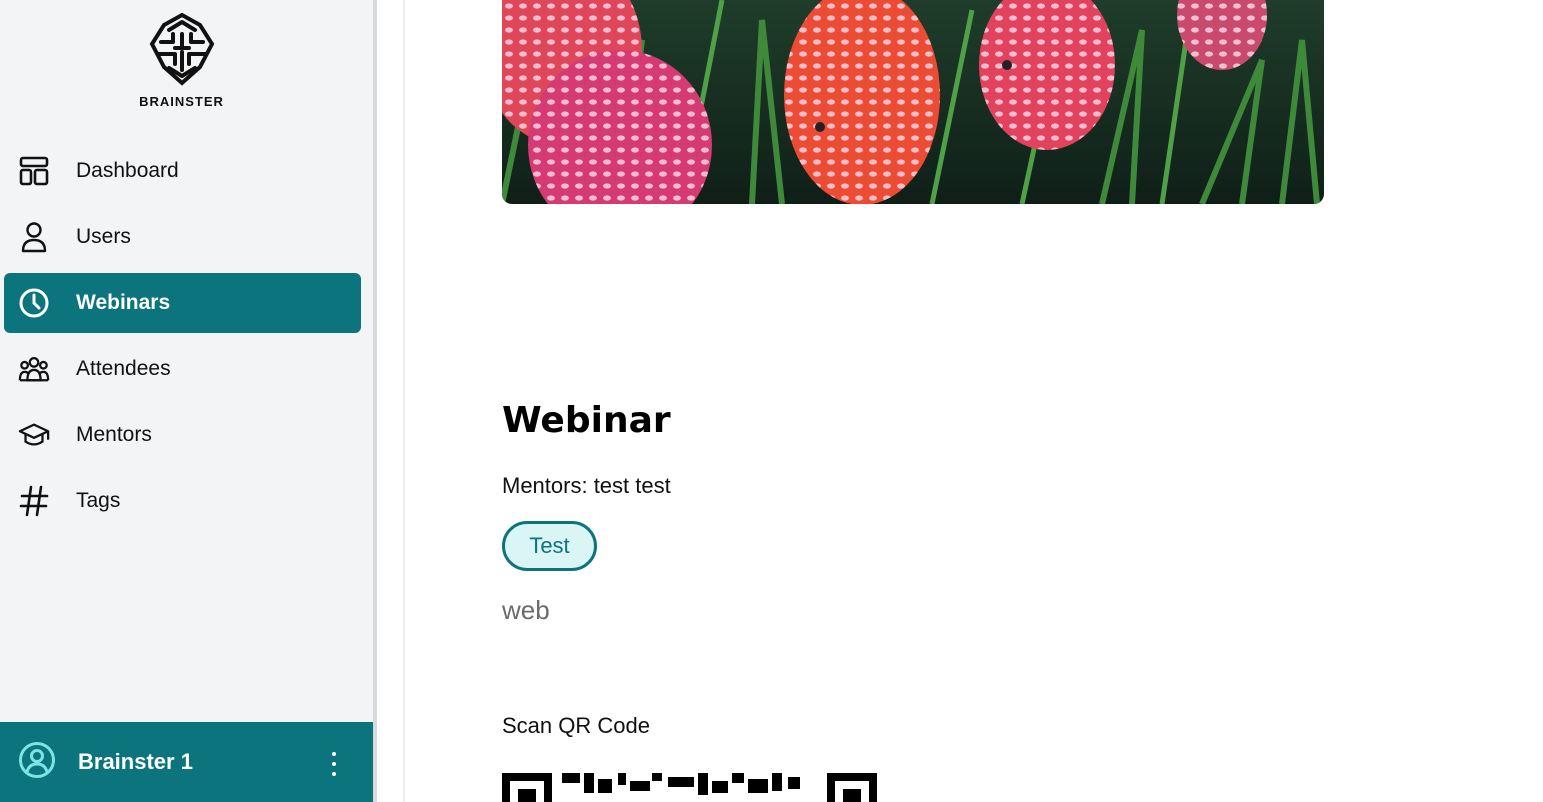  I want to click on brain-maze-icon, so click(181, 49).